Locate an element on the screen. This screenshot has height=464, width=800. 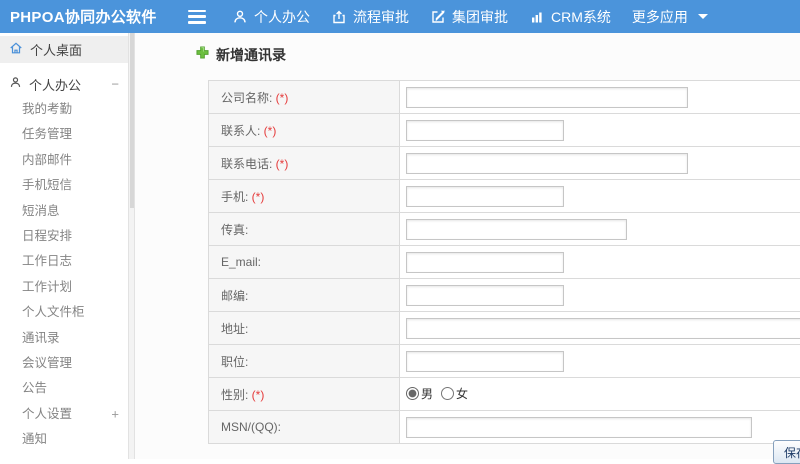
position-input is located at coordinates (485, 361).